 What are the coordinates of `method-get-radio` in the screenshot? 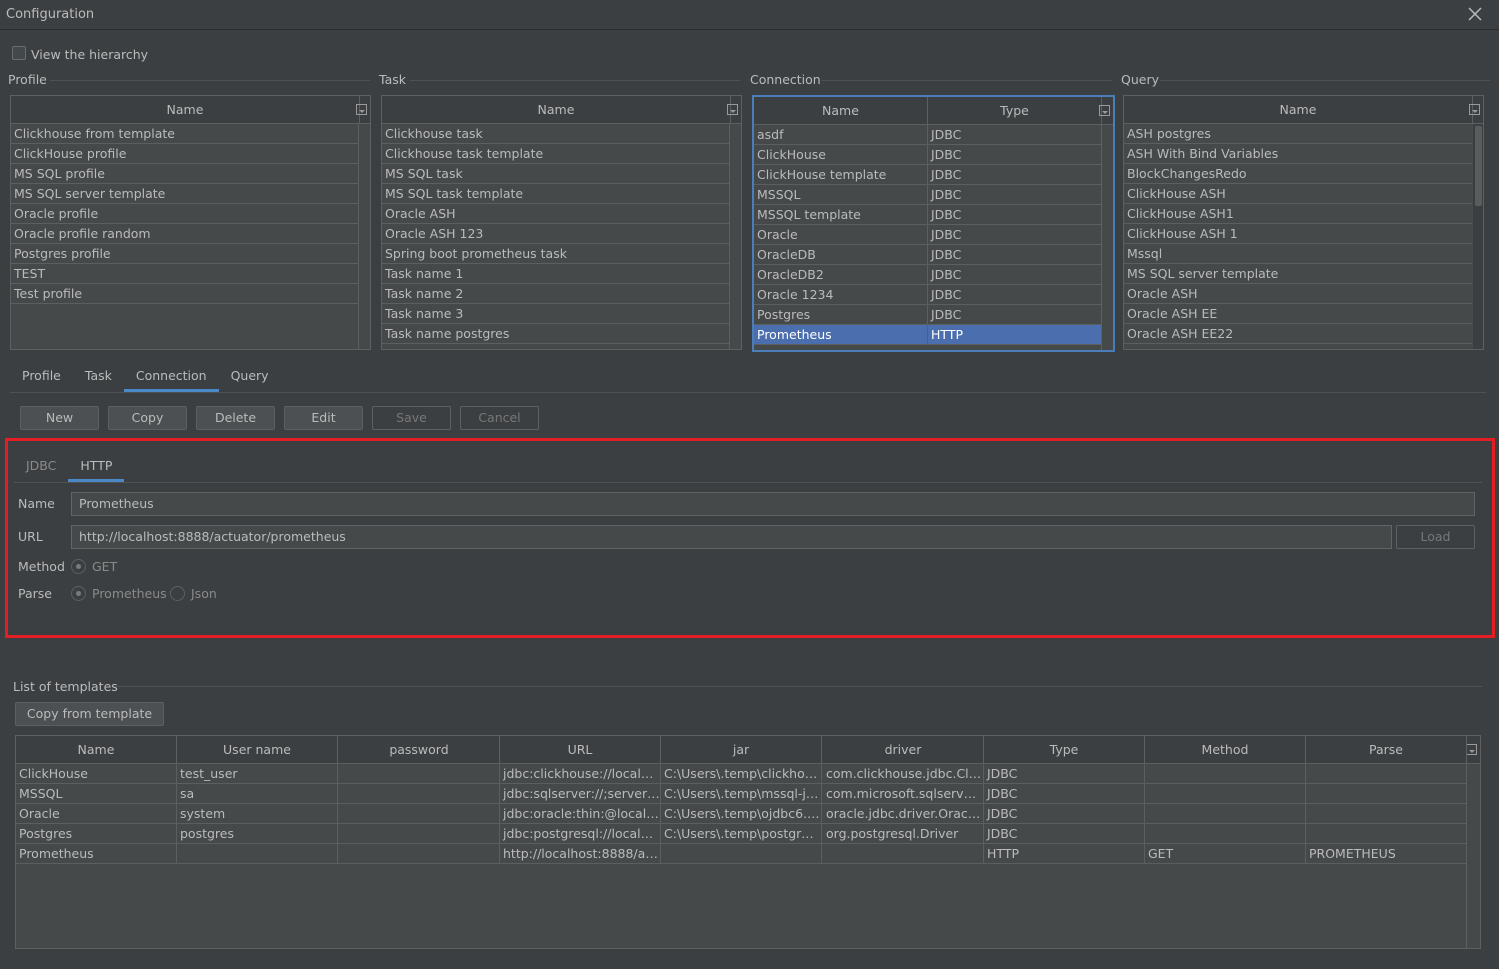 It's located at (78, 566).